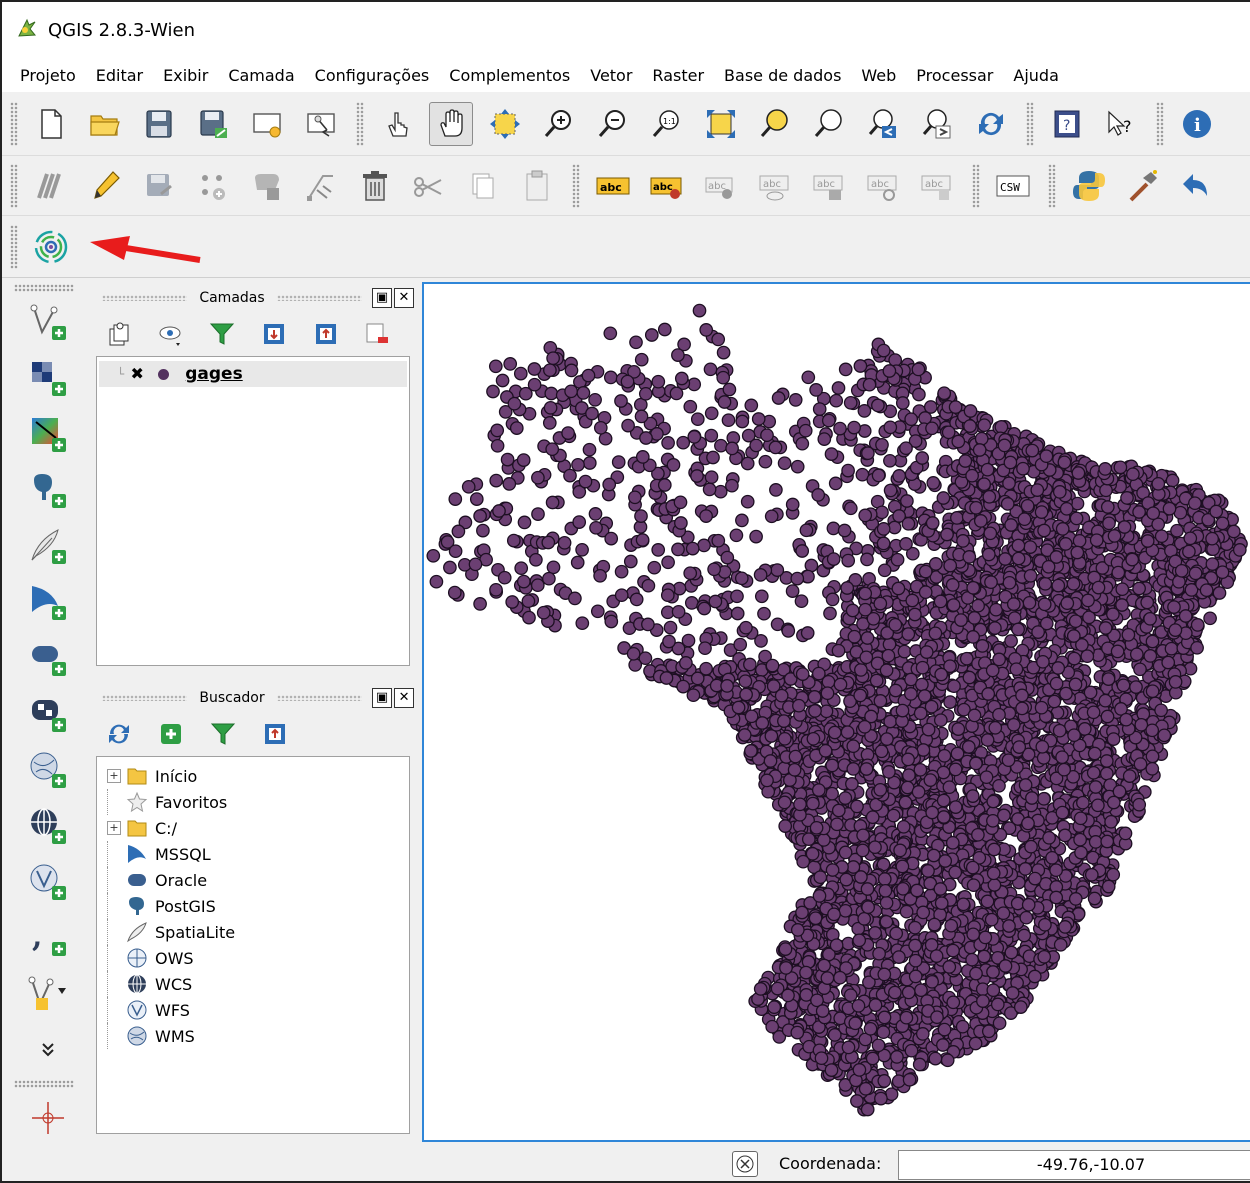  What do you see at coordinates (51, 247) in the screenshot?
I see `plugin-swirl-button` at bounding box center [51, 247].